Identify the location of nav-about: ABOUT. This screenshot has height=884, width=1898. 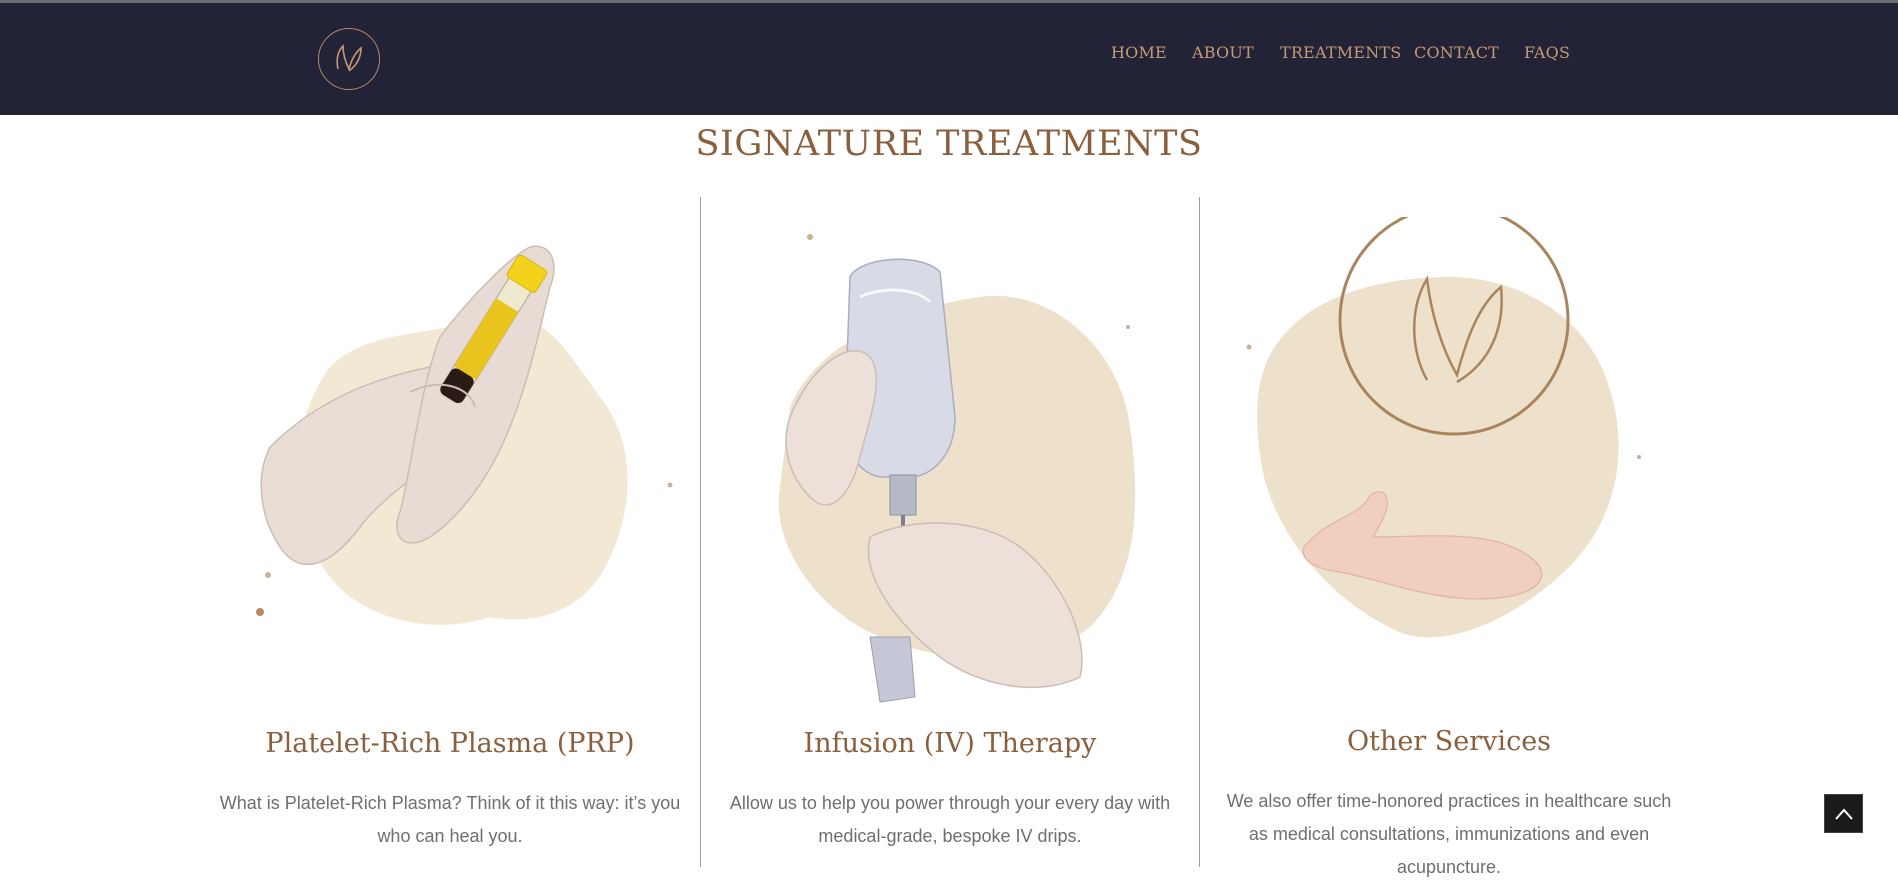
(1223, 52).